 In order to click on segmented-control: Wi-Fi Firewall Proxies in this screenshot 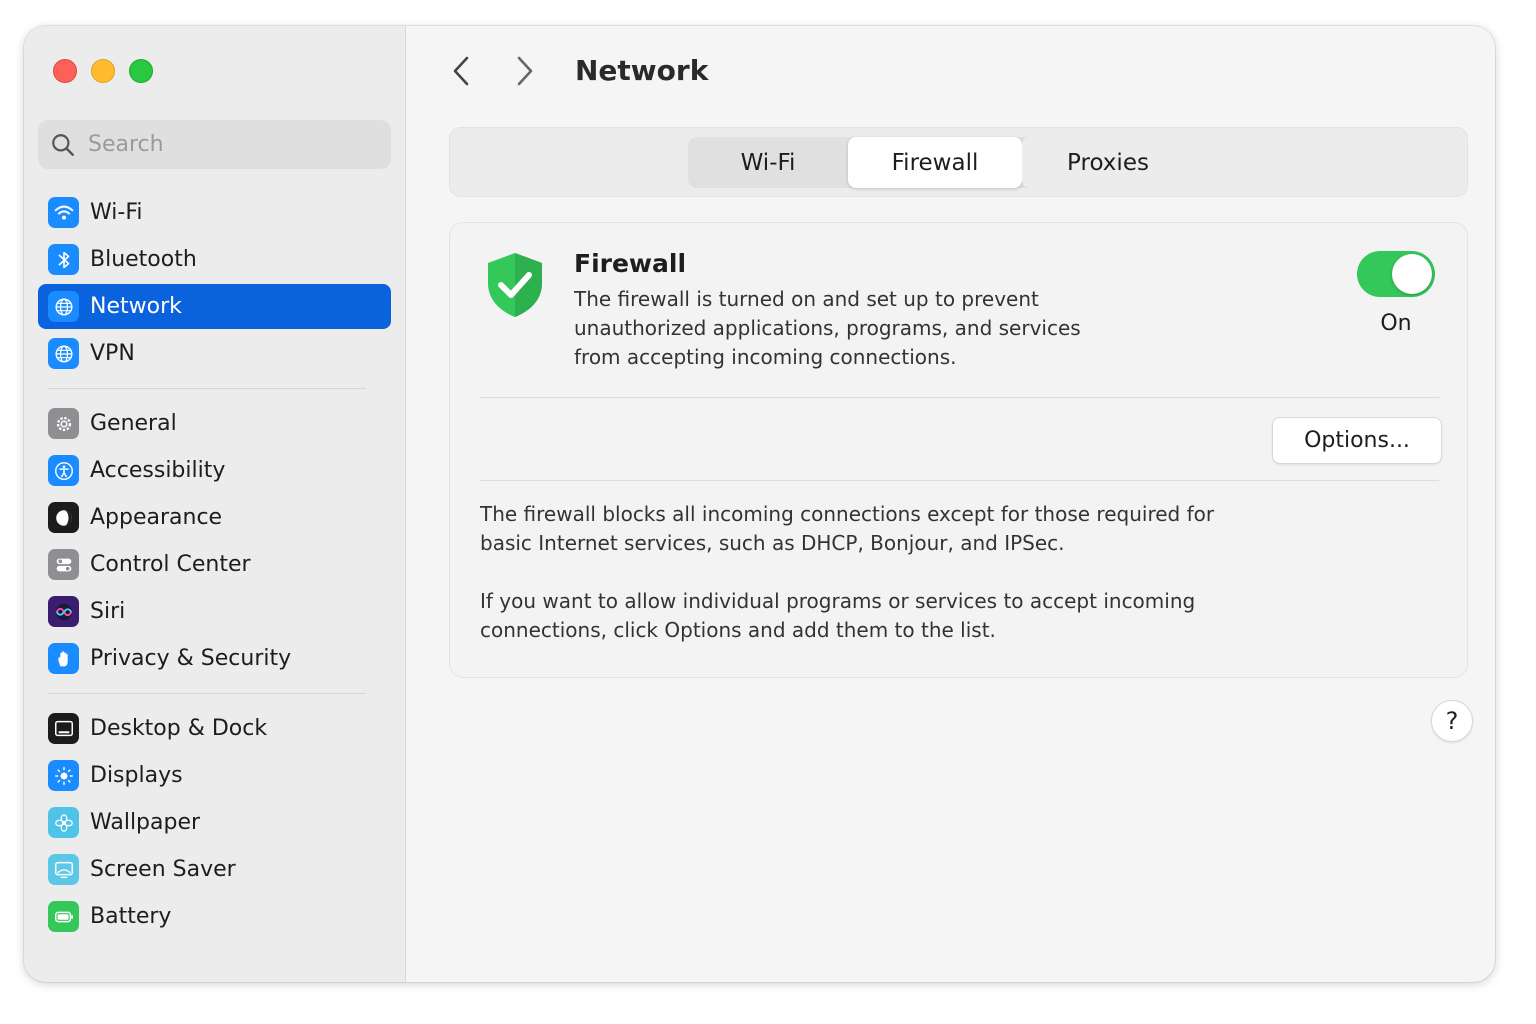, I will do `click(941, 162)`.